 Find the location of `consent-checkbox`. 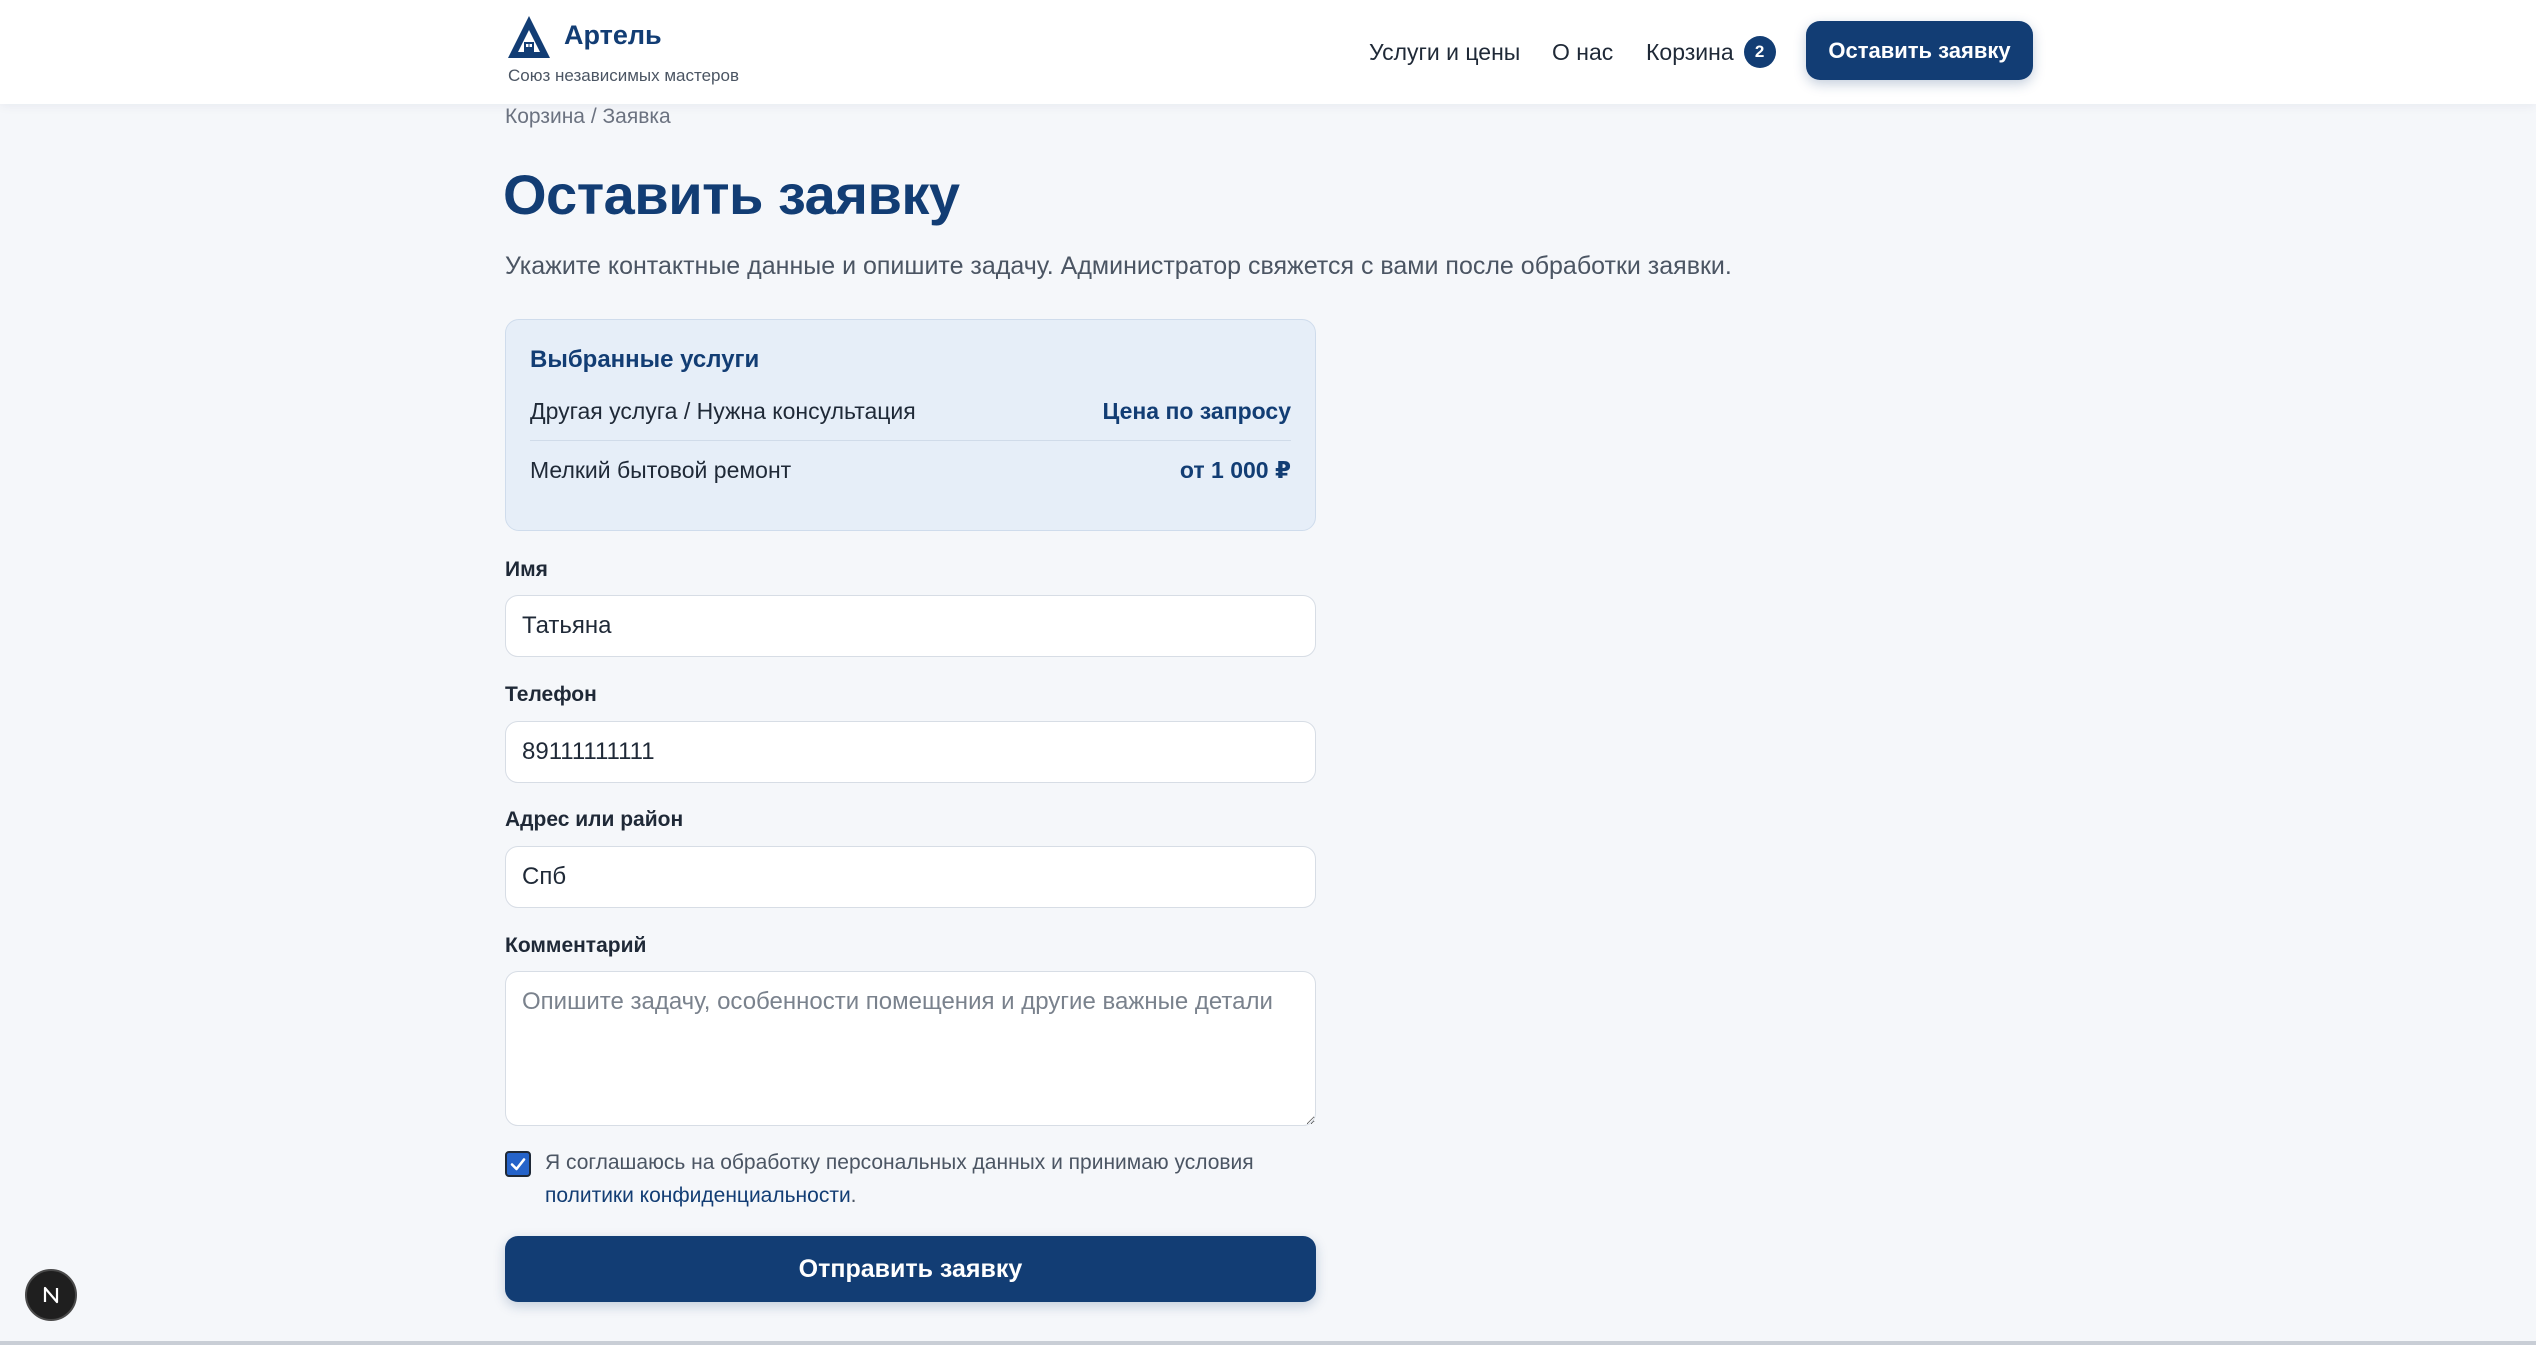

consent-checkbox is located at coordinates (518, 1164).